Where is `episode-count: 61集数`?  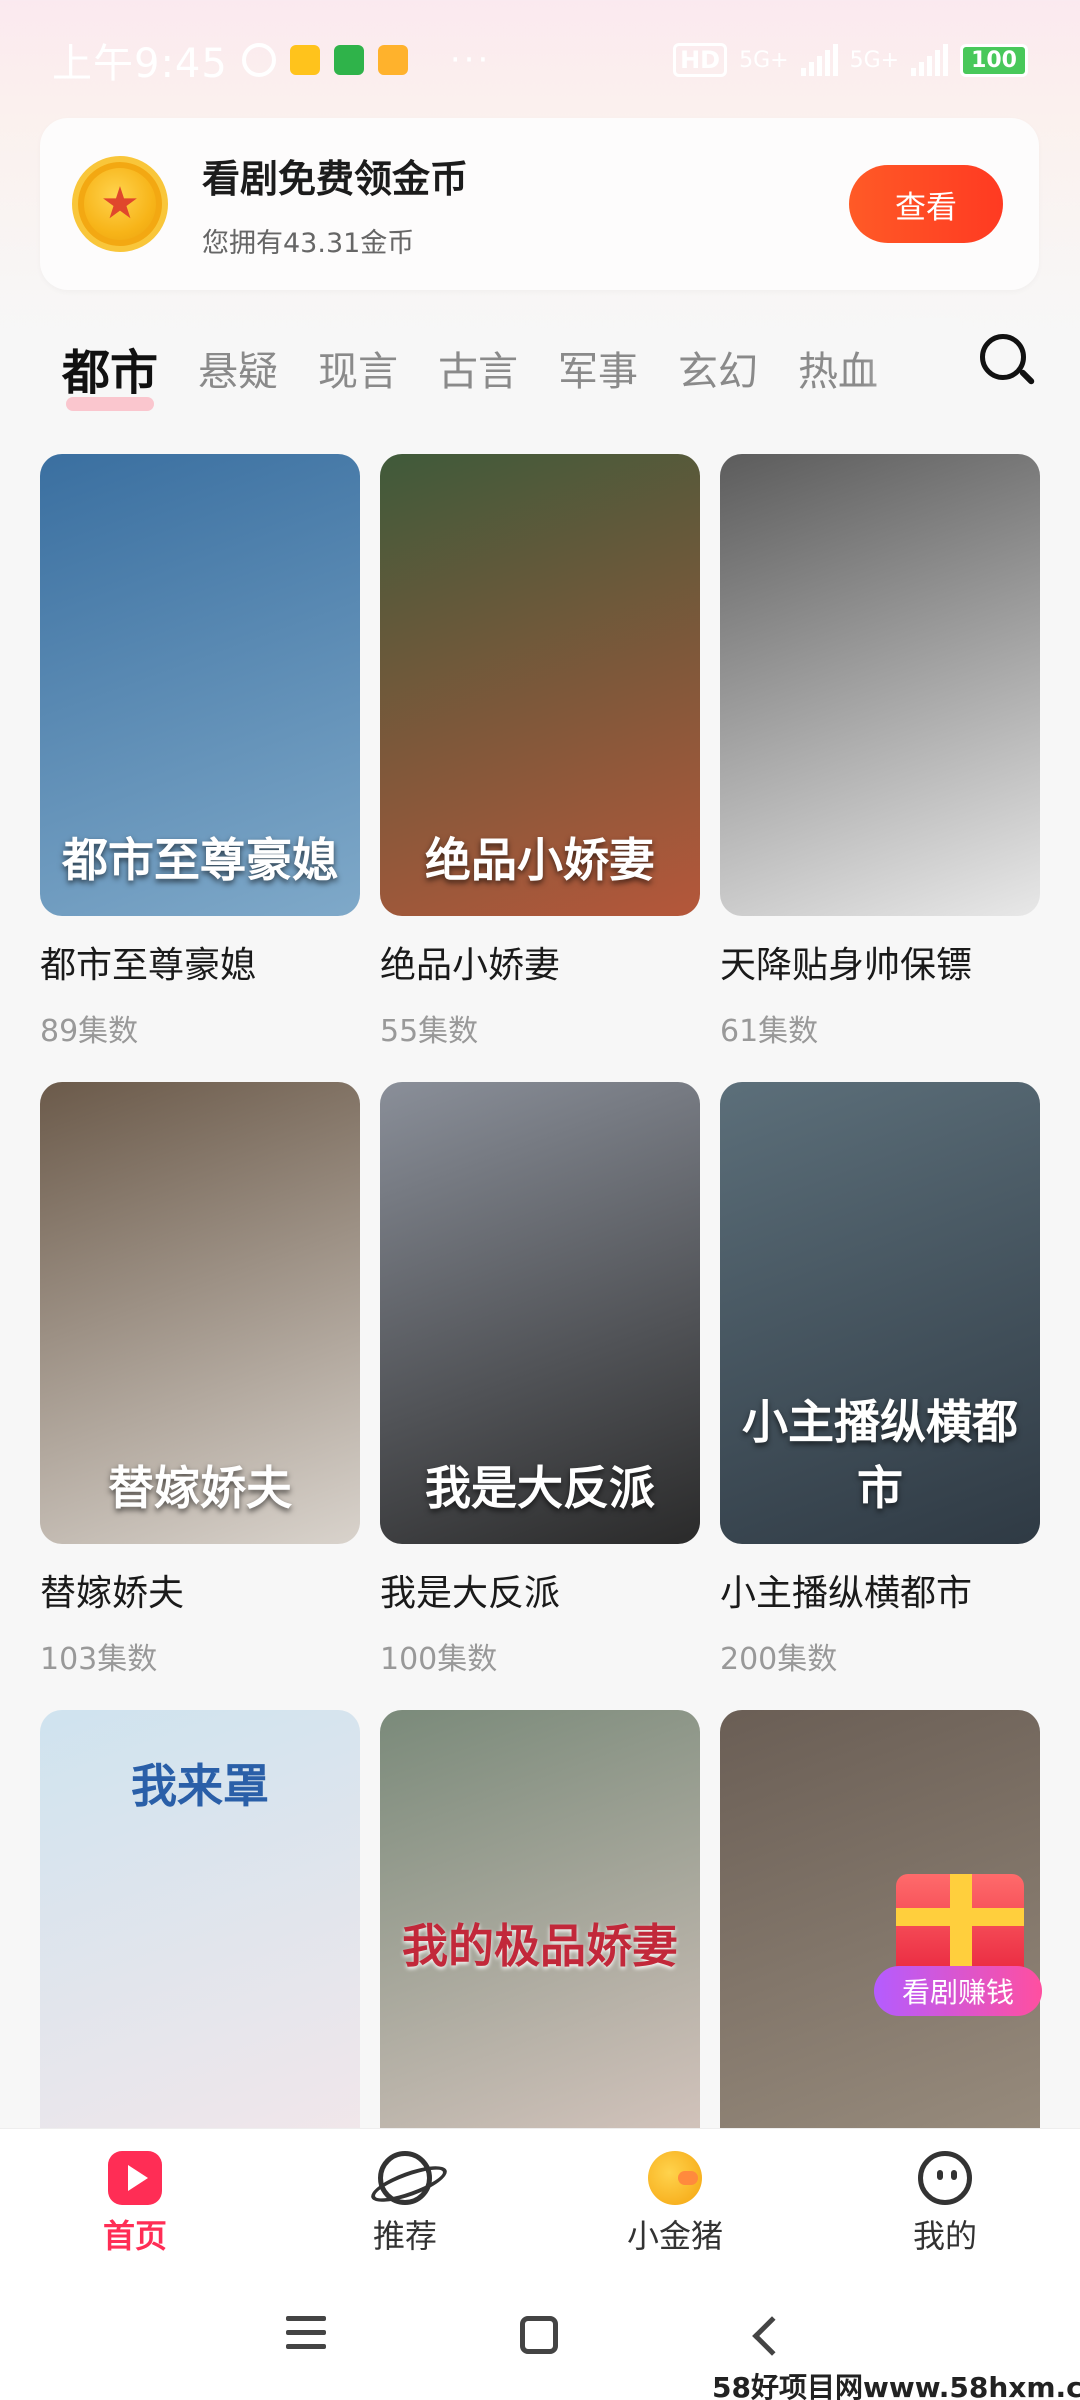 episode-count: 61集数 is located at coordinates (769, 1031).